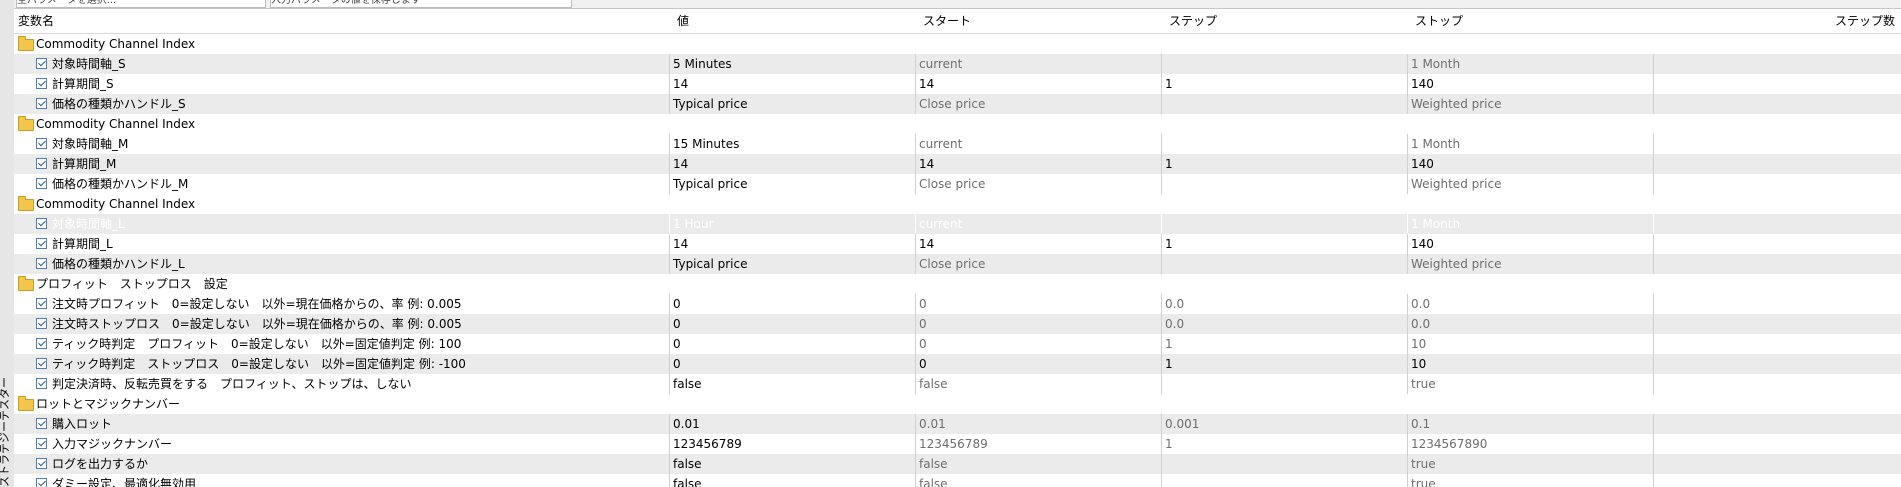 The height and width of the screenshot is (487, 1901). What do you see at coordinates (957, 64) in the screenshot?
I see `parameter-row: 対象時間軸_S 5 Minutes current 1 Month` at bounding box center [957, 64].